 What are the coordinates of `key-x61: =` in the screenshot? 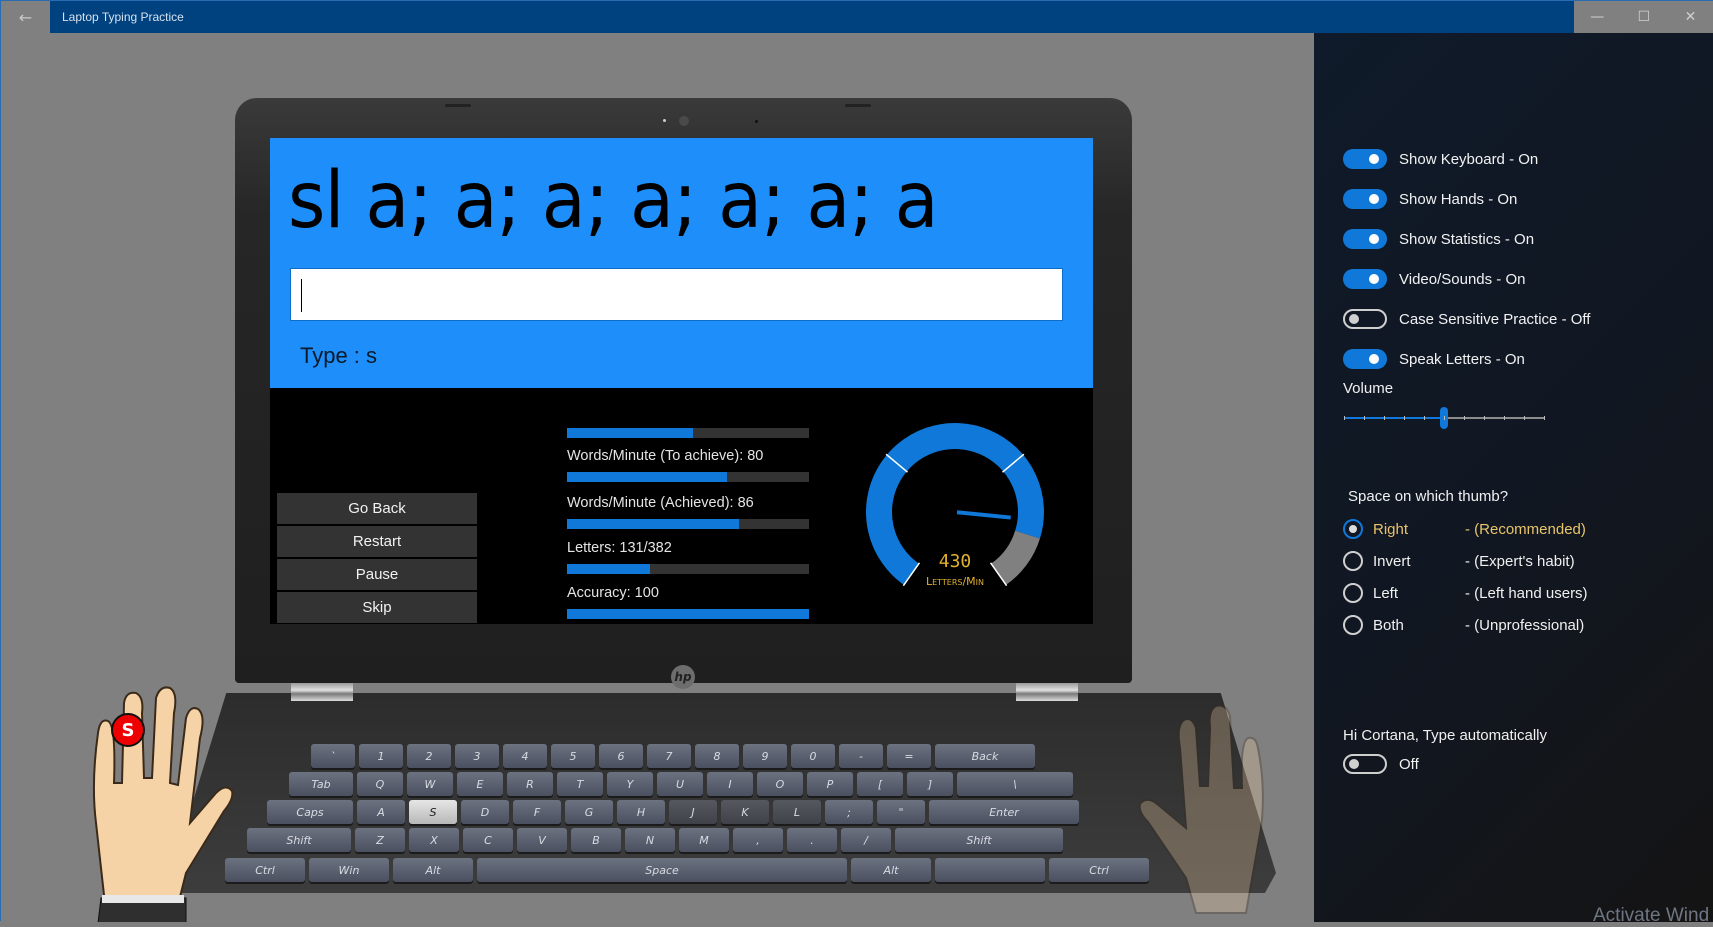 It's located at (909, 756).